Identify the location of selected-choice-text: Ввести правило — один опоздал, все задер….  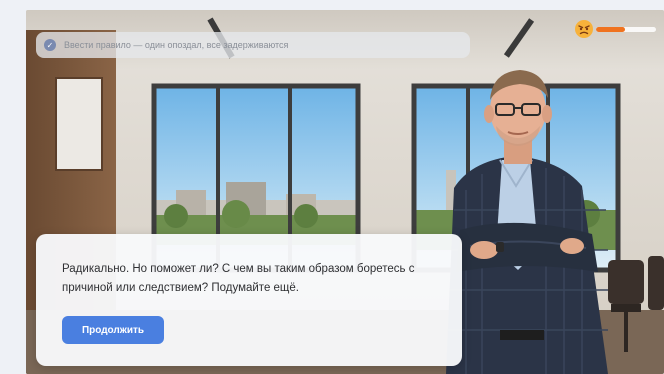
(176, 45).